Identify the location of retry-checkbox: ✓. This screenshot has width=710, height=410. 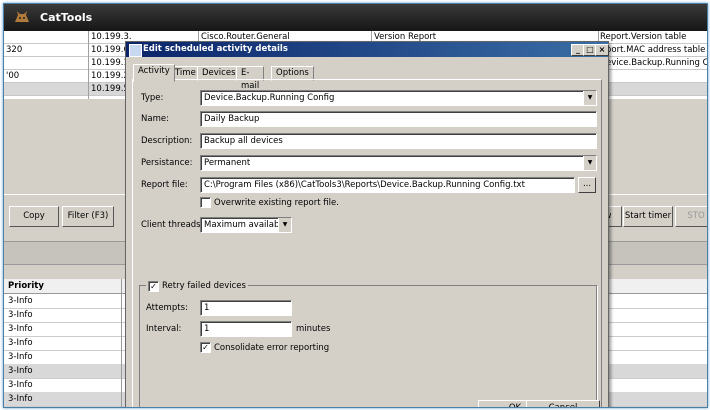
(153, 286).